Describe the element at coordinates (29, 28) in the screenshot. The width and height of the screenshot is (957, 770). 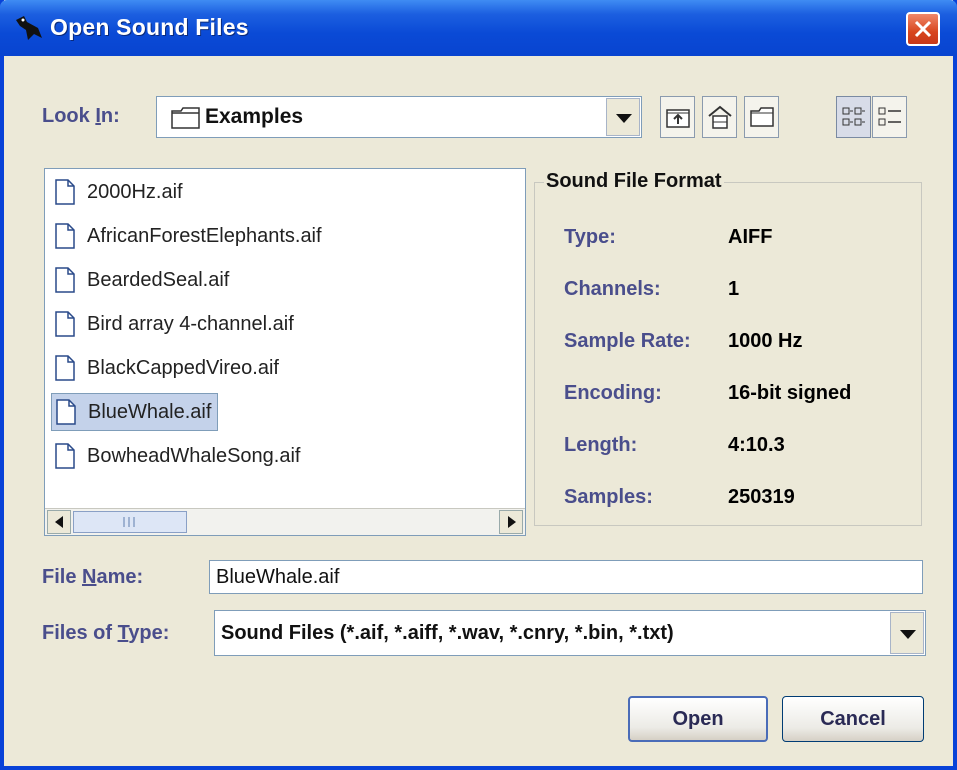
I see `app-bird-icon` at that location.